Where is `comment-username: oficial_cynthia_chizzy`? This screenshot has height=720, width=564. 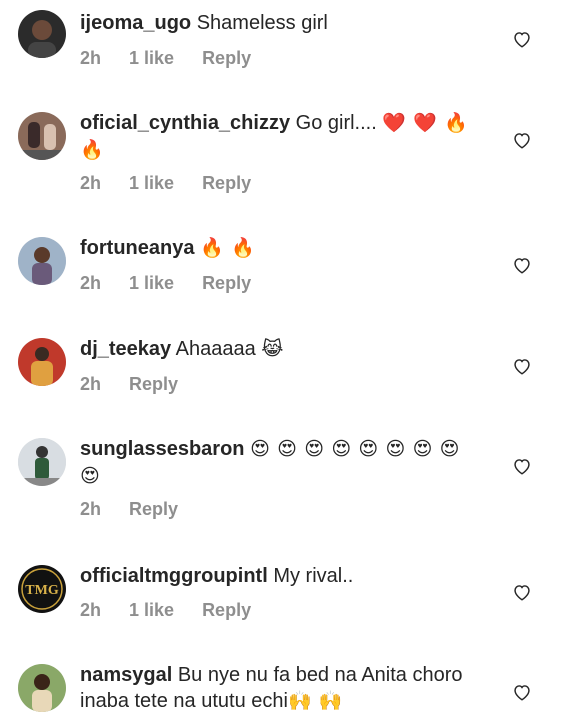
comment-username: oficial_cynthia_chizzy is located at coordinates (185, 123).